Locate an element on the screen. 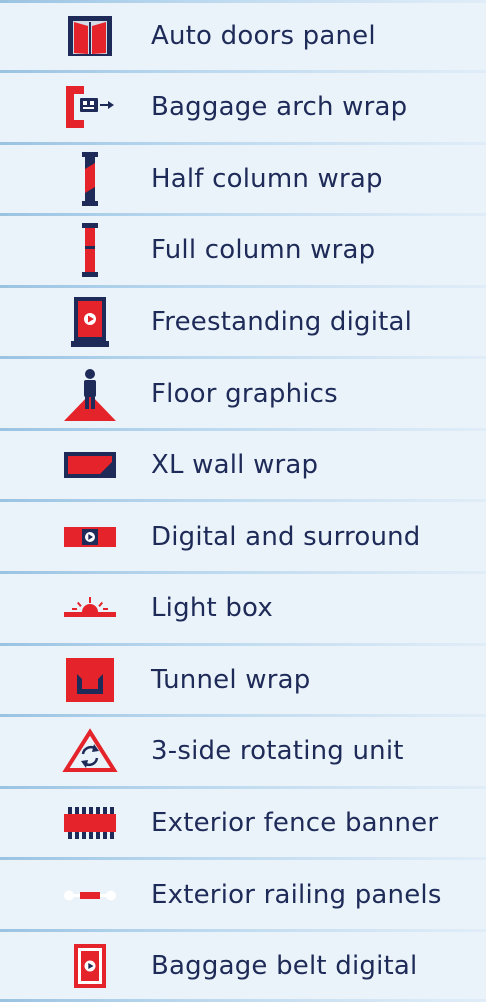 Image resolution: width=486 pixels, height=1002 pixels. list-item-tunnel-wrap: Tunnel wrap is located at coordinates (243, 680).